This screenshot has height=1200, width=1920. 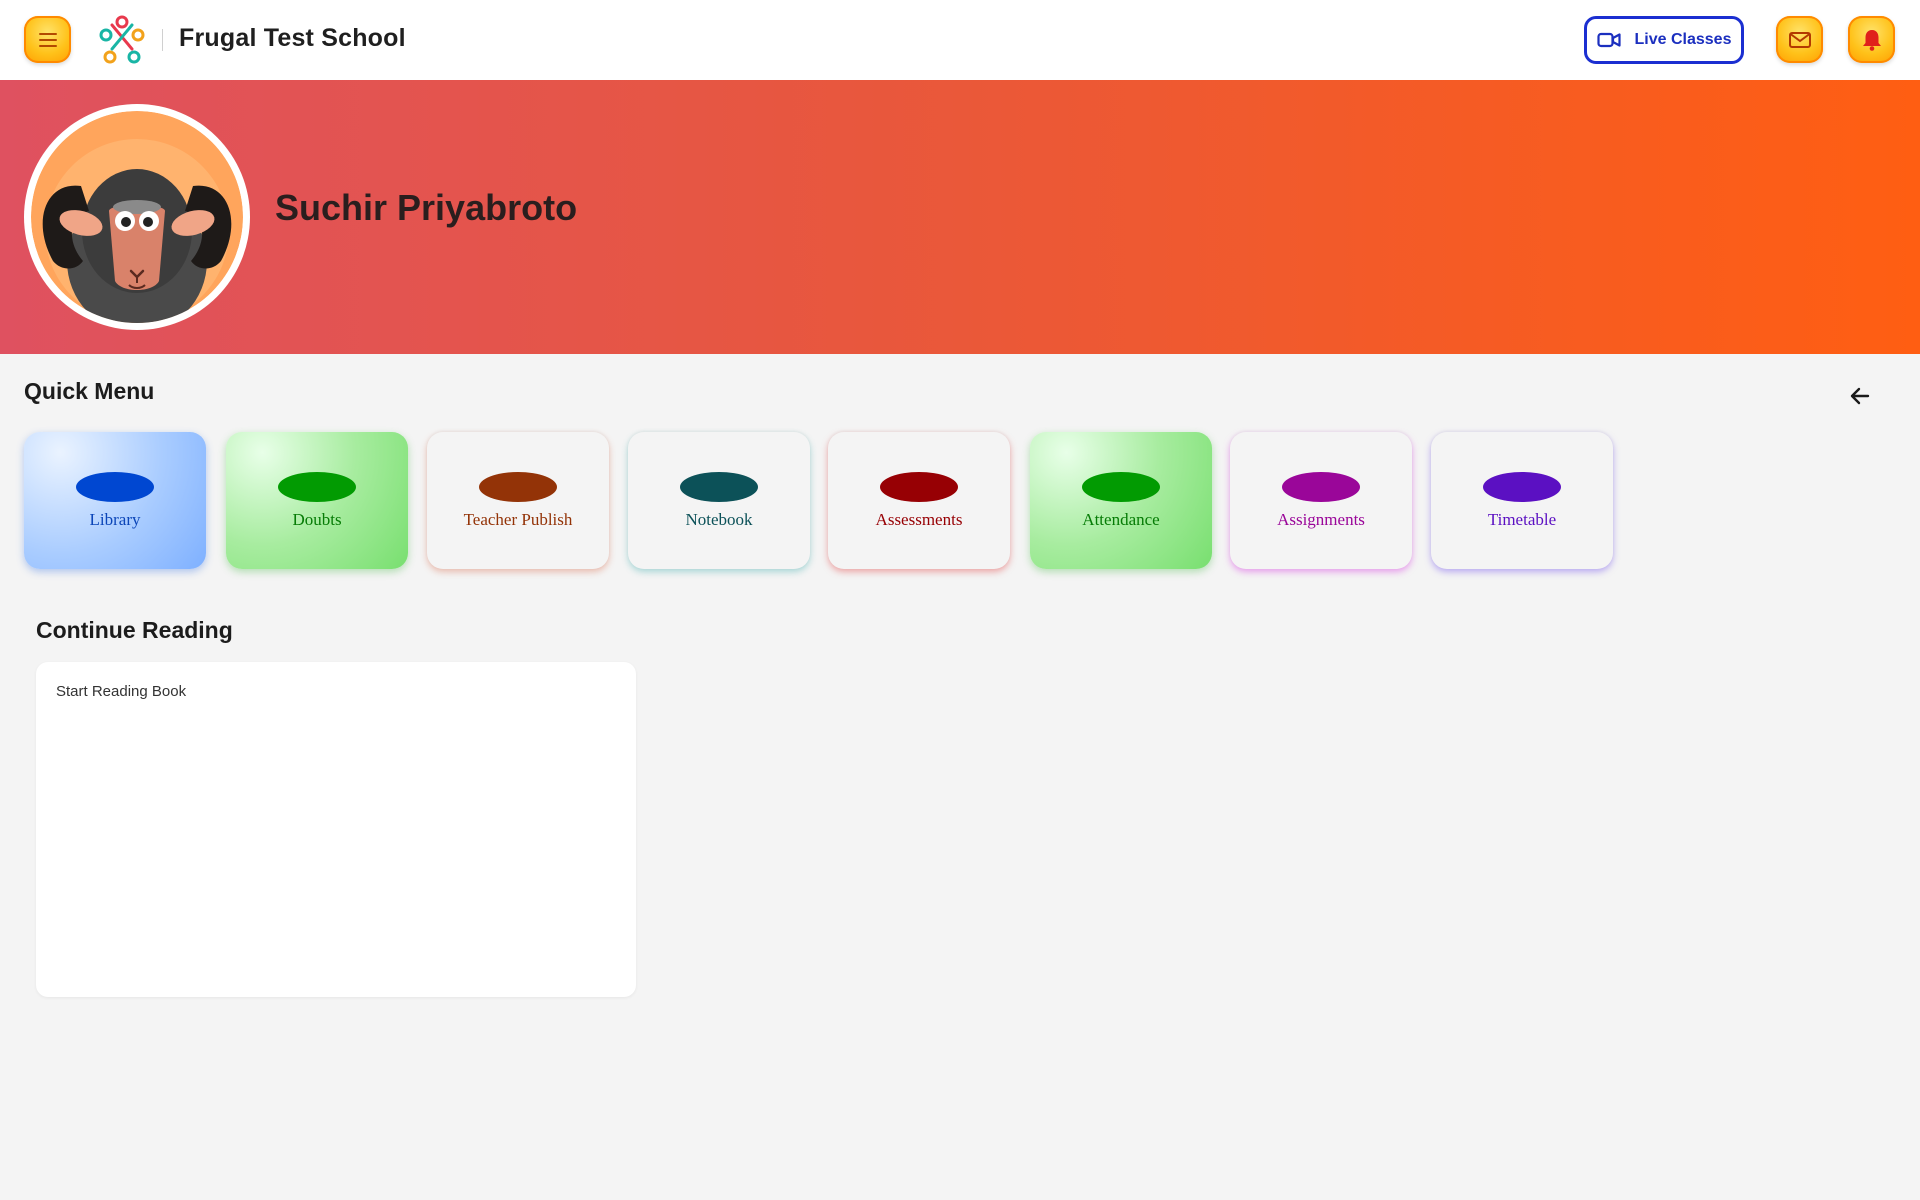 I want to click on start-reading-text: Start Reading Book, so click(x=121, y=691).